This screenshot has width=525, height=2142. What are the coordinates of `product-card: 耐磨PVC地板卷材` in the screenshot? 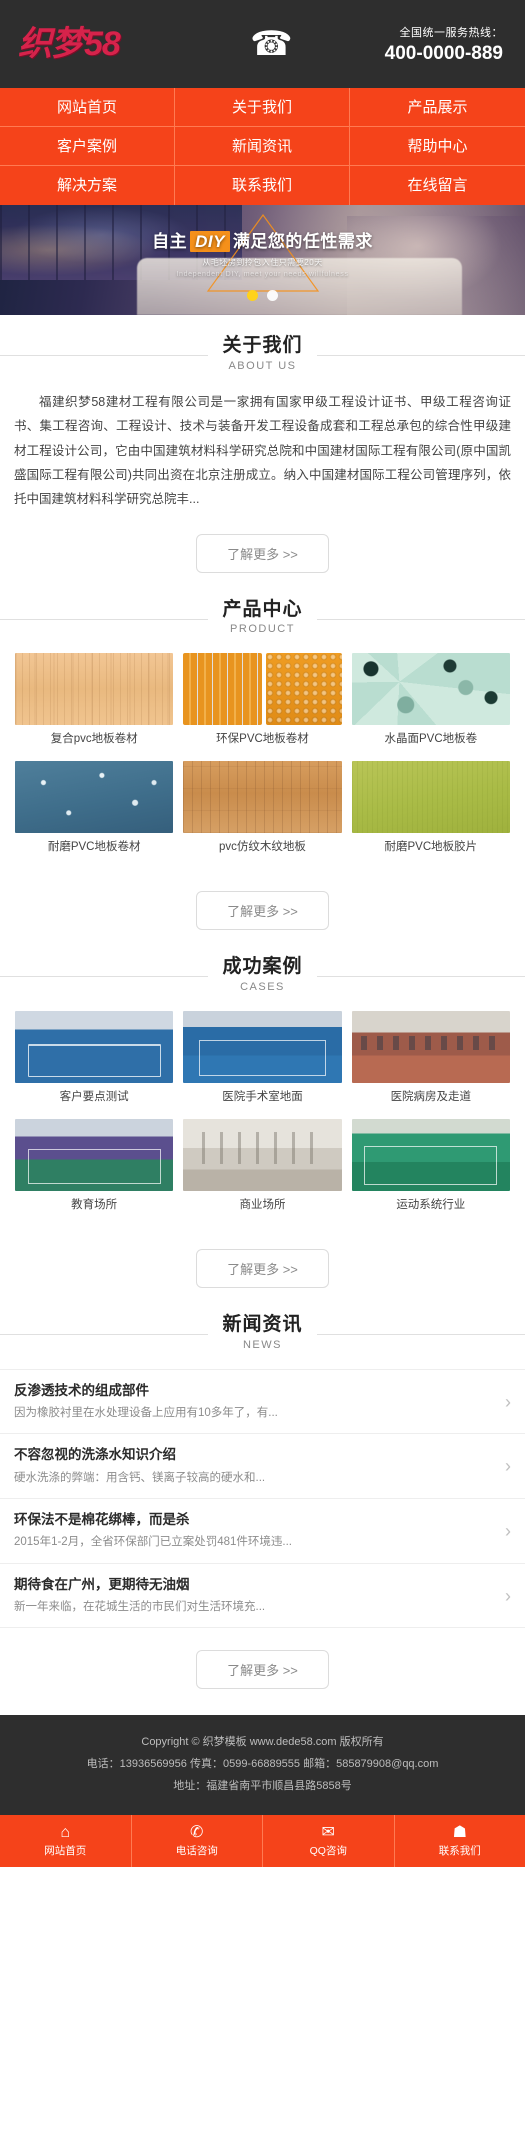 It's located at (94, 815).